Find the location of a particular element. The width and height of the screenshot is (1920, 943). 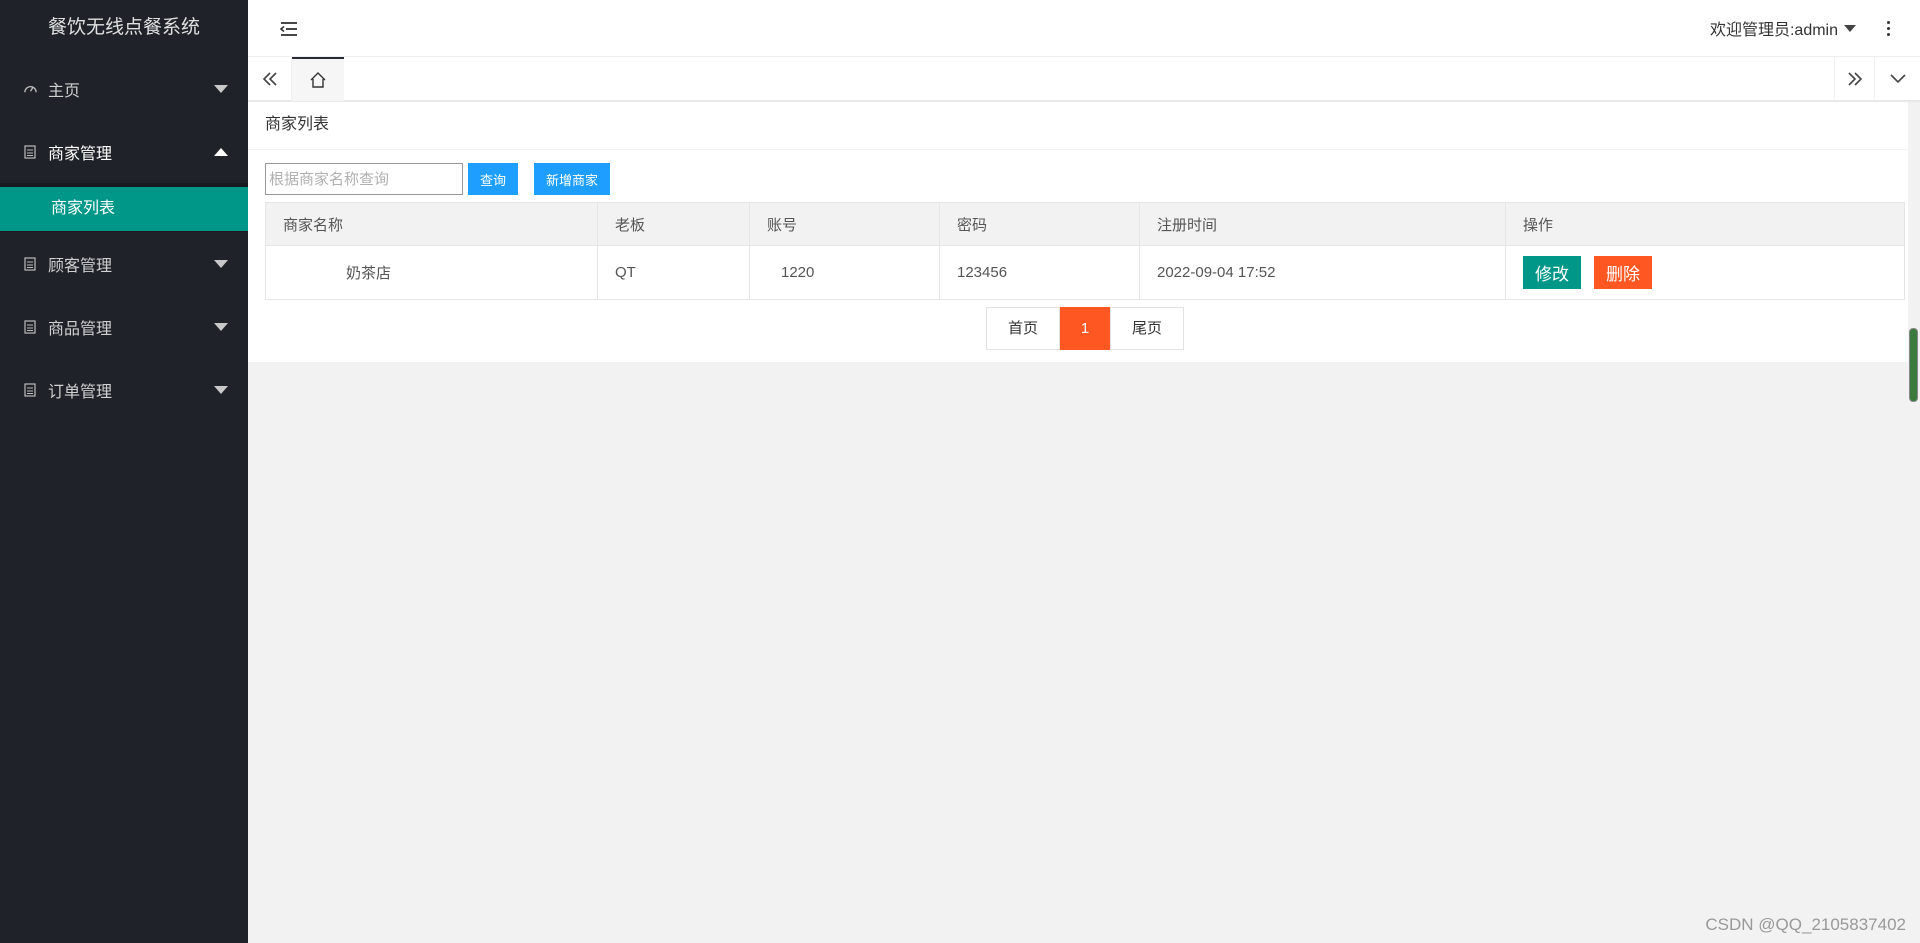

tab-options-chevron-down-icon is located at coordinates (1897, 79).